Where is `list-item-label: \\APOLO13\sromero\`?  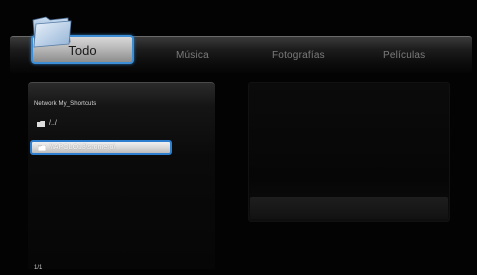
list-item-label: \\APOLO13\sromero\ is located at coordinates (83, 147).